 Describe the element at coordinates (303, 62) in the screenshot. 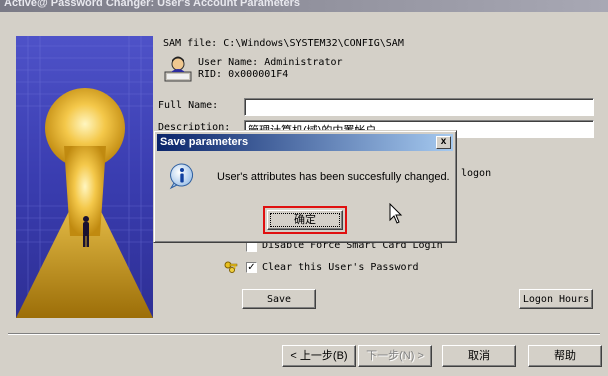

I see `user-name-value: Administrator` at that location.